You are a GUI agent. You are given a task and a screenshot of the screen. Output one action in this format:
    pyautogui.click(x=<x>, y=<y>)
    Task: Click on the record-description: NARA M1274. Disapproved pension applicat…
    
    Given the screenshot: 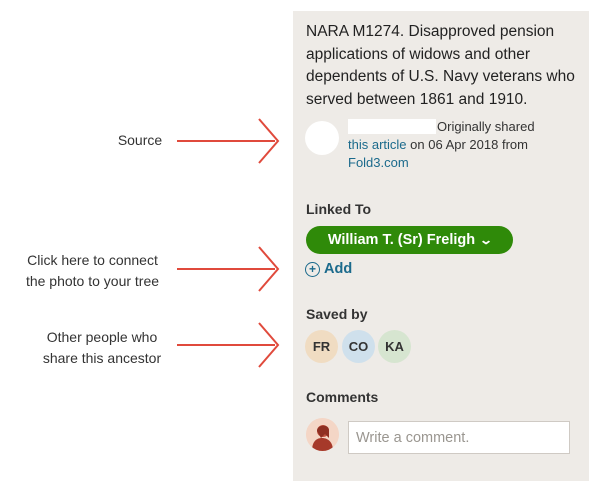 What is the action you would take?
    pyautogui.click(x=440, y=65)
    